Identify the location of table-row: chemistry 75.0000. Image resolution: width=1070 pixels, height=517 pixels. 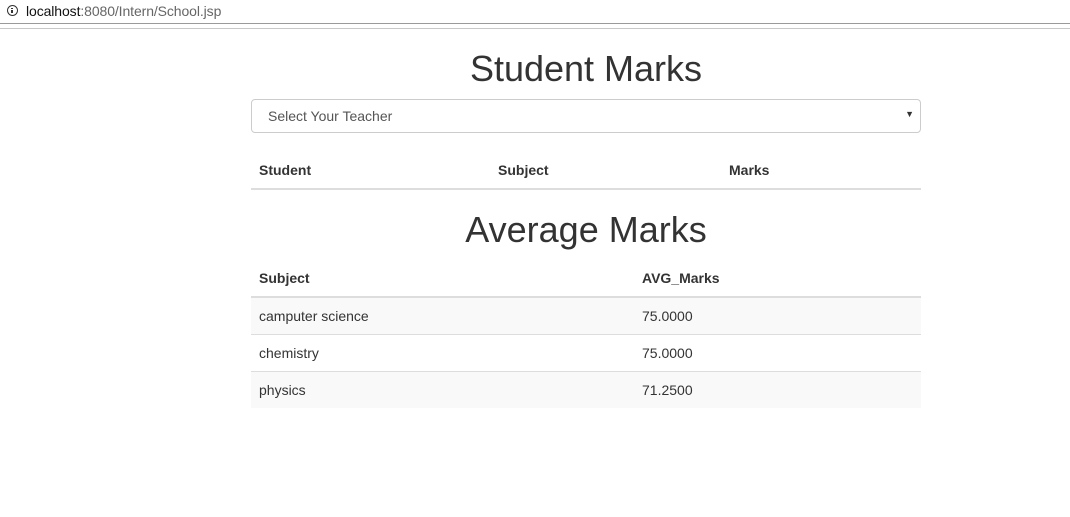
(586, 352).